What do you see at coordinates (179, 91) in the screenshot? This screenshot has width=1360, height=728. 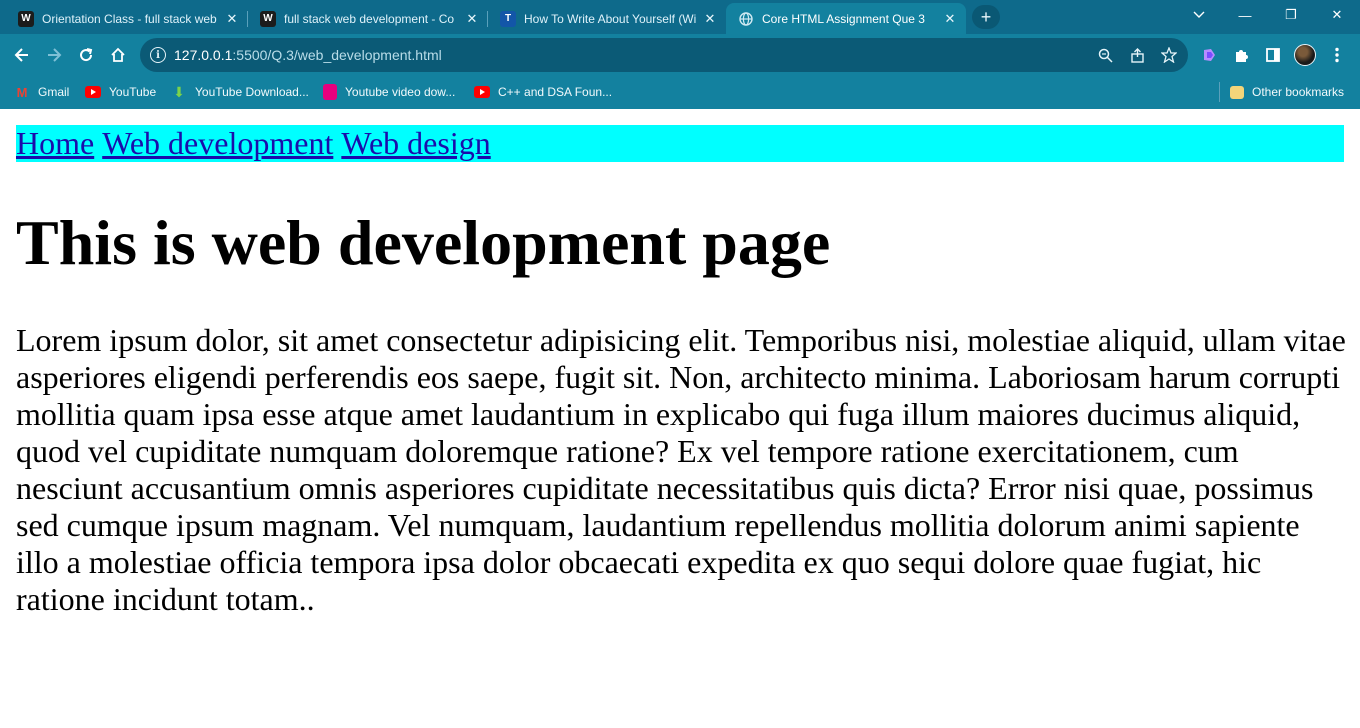 I see `download-icon: ⬇` at bounding box center [179, 91].